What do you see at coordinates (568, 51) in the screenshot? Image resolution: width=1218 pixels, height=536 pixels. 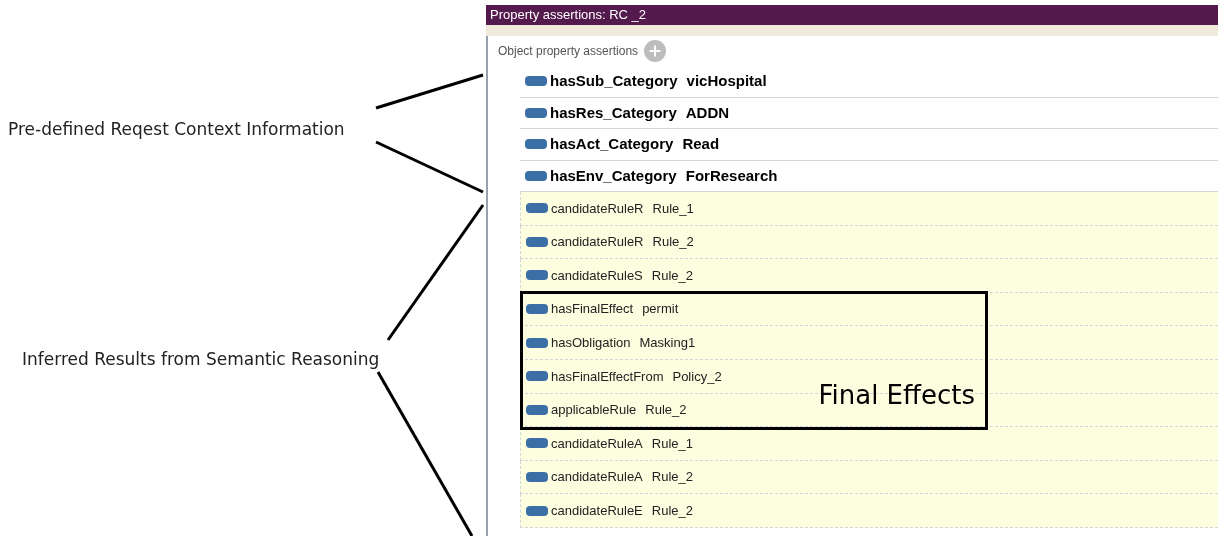 I see `section-label: Object property assertions` at bounding box center [568, 51].